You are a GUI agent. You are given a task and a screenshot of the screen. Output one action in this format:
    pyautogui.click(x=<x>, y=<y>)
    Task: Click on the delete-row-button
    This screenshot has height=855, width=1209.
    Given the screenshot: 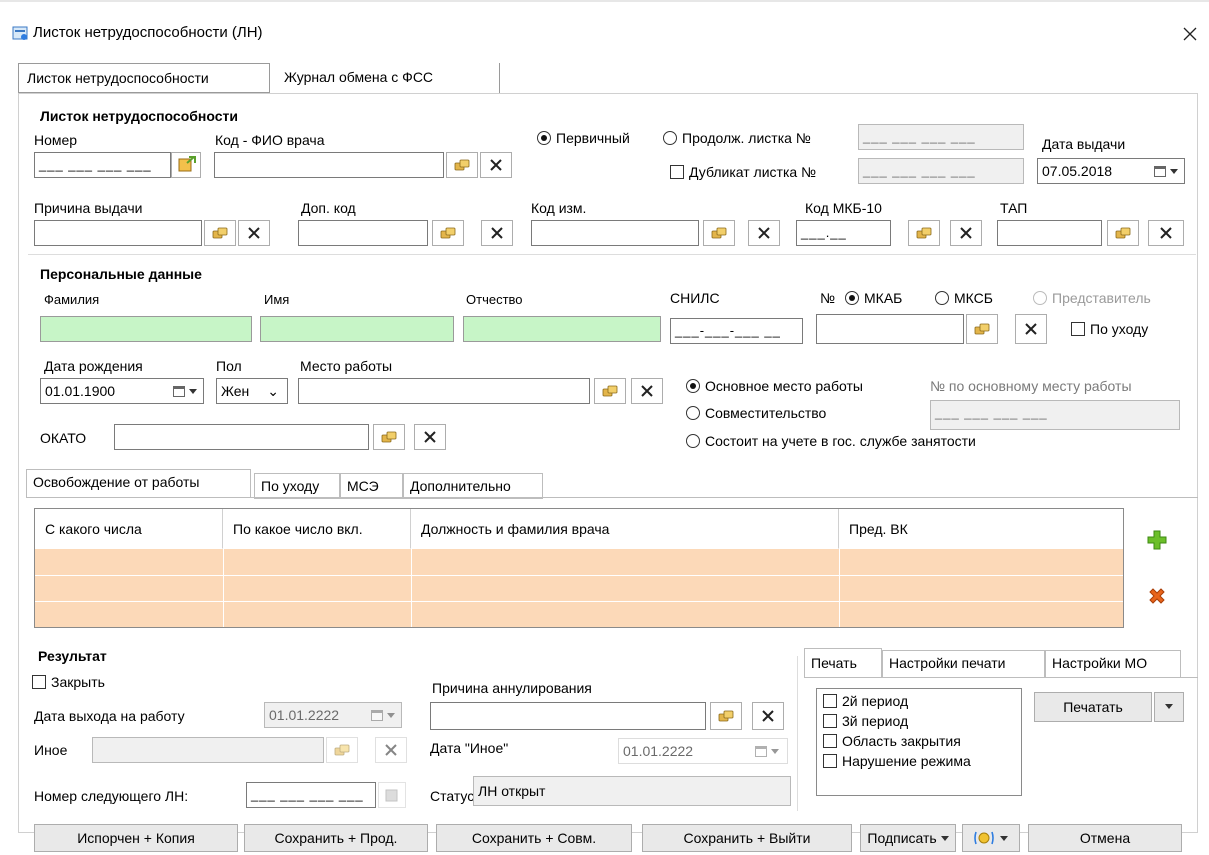 What is the action you would take?
    pyautogui.click(x=1157, y=596)
    